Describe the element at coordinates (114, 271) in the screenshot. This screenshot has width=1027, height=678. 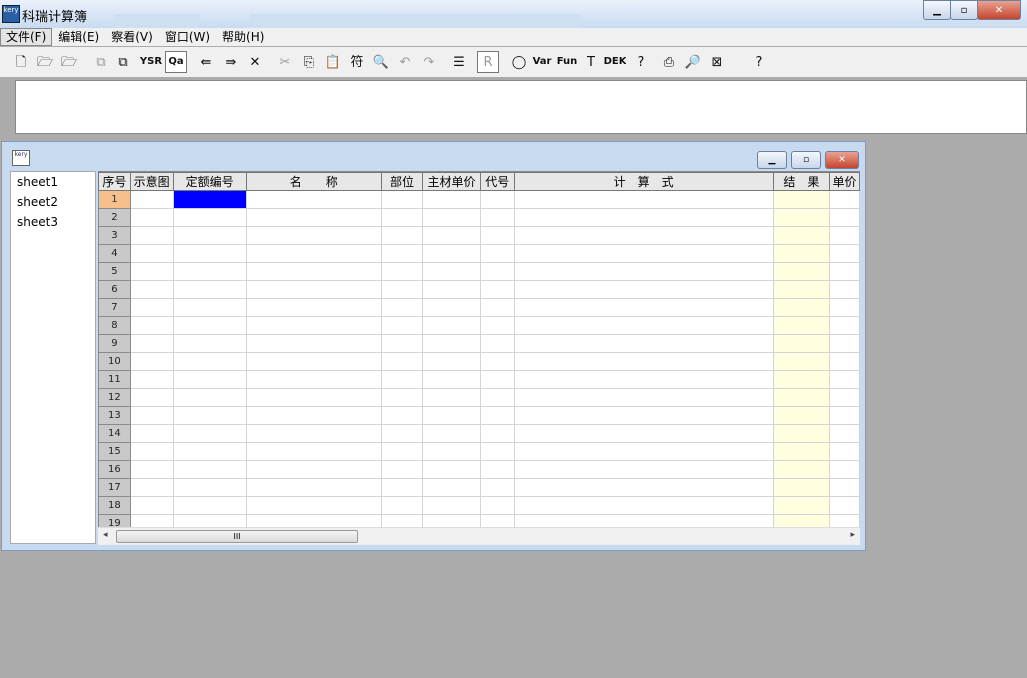
I see `row-number: 5` at that location.